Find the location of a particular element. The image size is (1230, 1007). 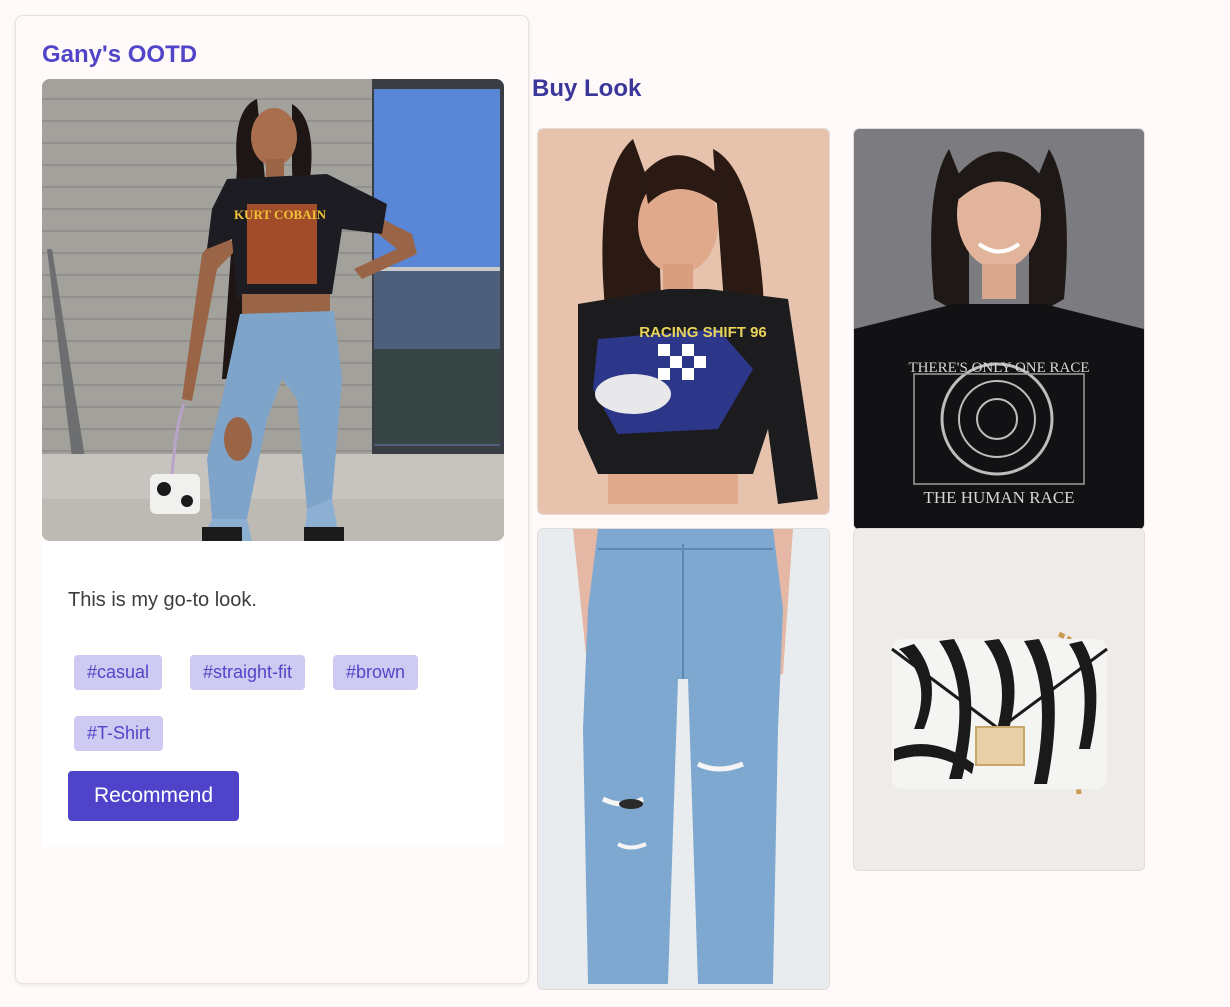

tag-straight-fit: #straight-fit is located at coordinates (248, 672).